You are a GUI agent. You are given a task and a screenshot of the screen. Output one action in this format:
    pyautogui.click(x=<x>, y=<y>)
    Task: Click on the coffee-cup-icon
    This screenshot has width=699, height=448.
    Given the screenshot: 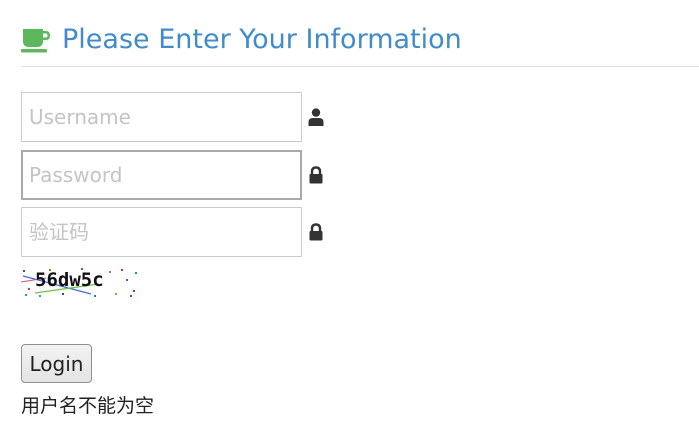 What is the action you would take?
    pyautogui.click(x=35, y=41)
    